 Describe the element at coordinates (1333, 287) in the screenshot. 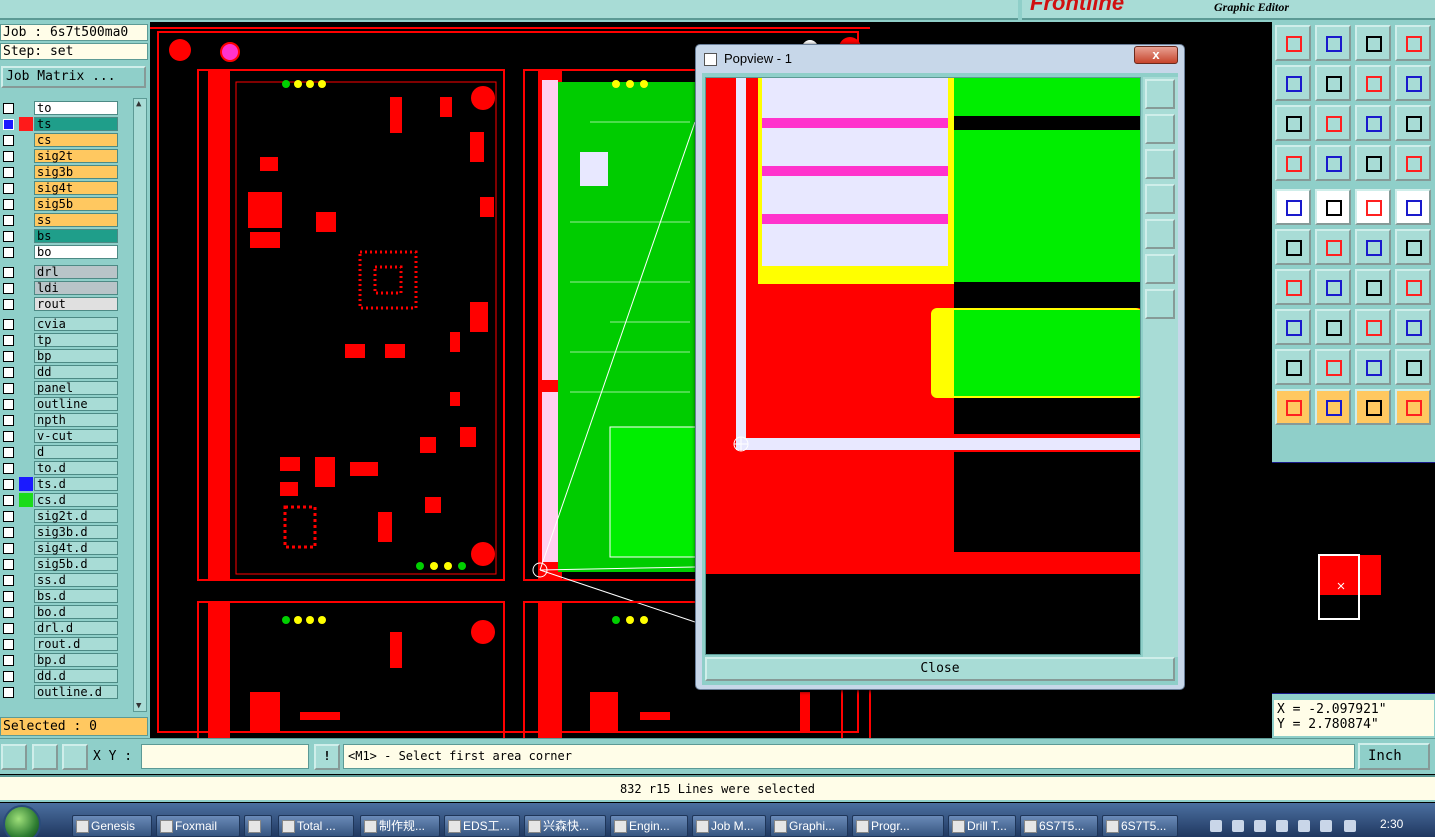

I see `draw-line-2-icon` at that location.